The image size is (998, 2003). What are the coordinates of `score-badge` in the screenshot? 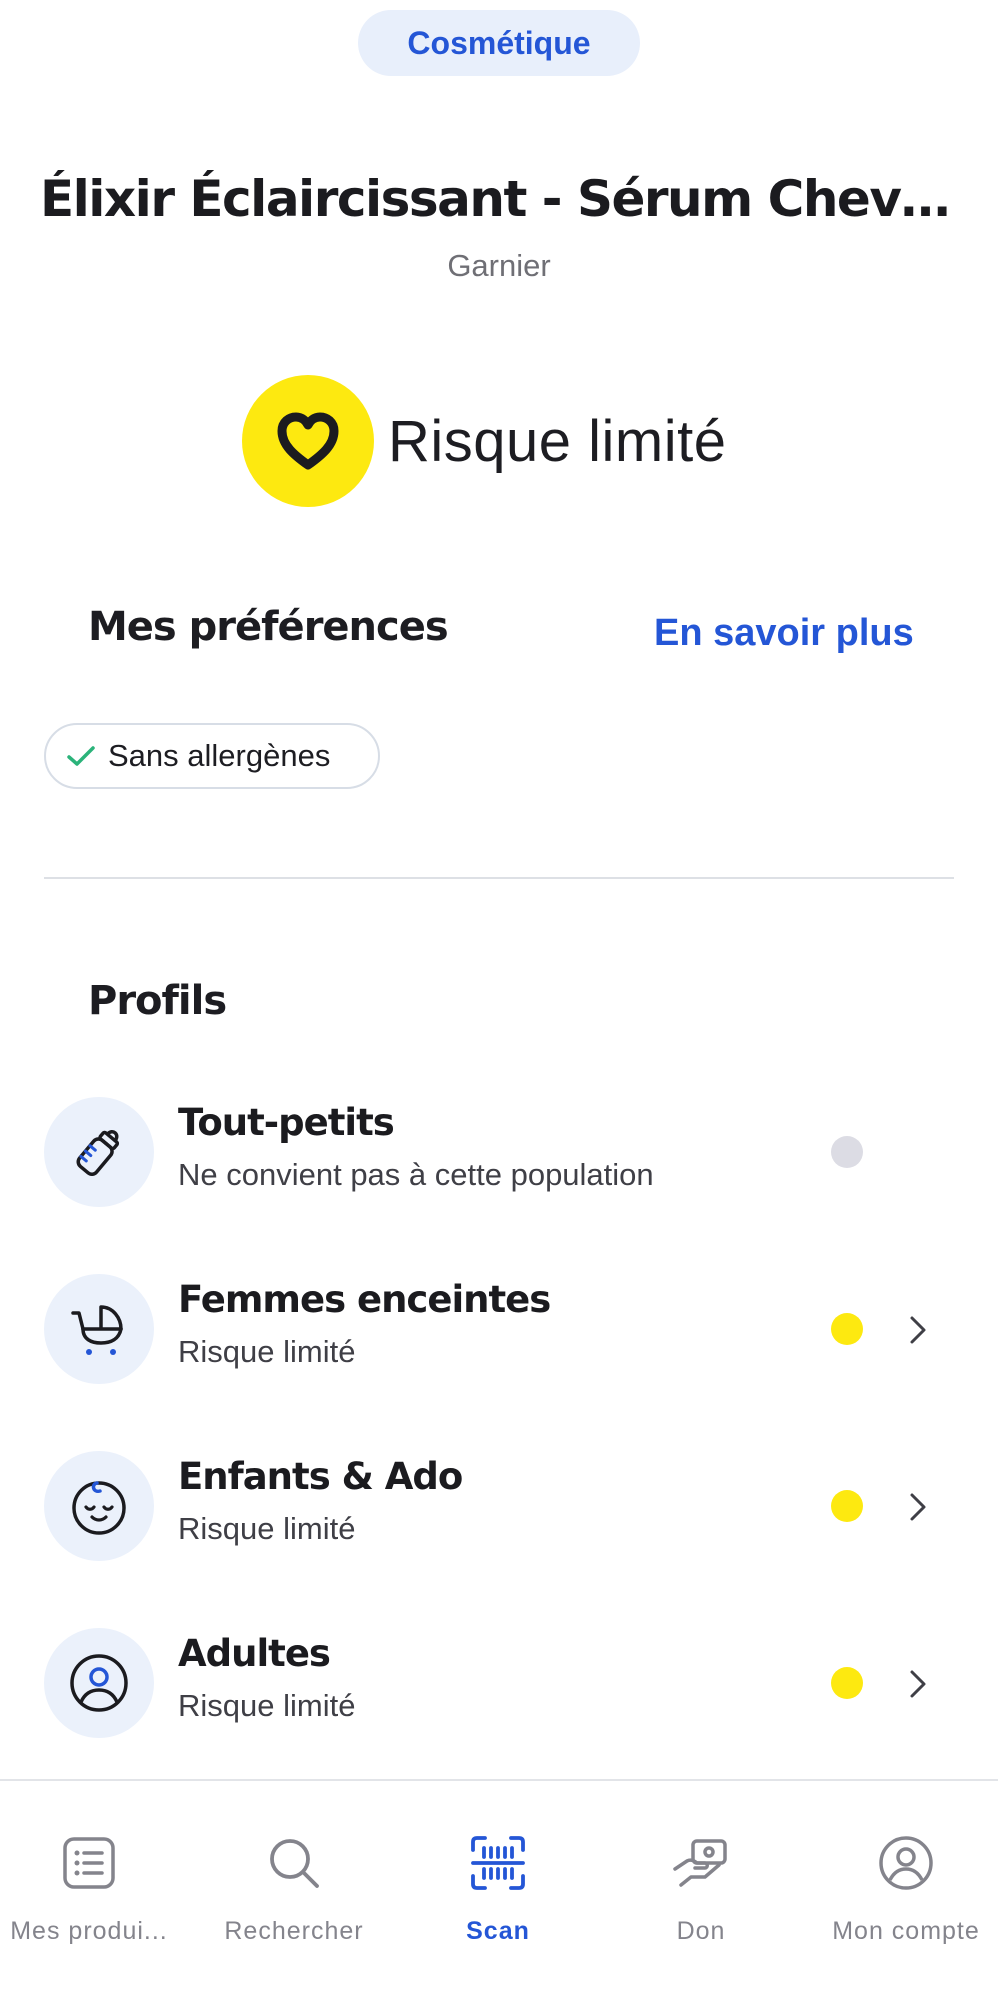 It's located at (308, 441).